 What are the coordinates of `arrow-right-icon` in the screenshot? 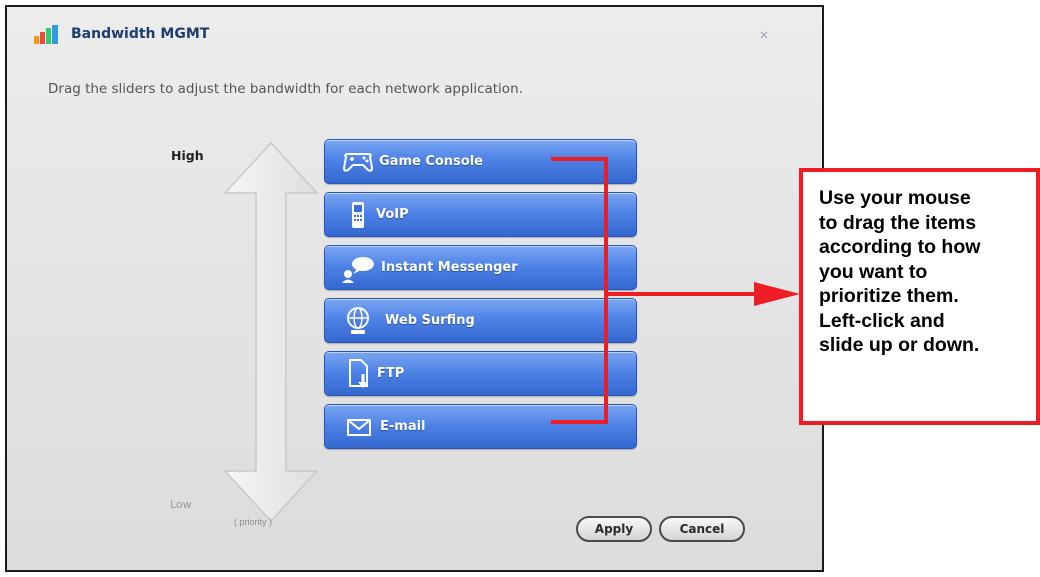 It's located at (777, 294).